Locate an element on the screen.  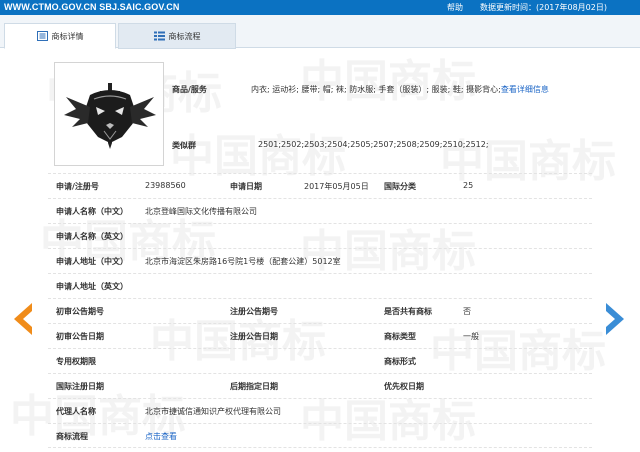
field-label: 申请日期 is located at coordinates (246, 186).